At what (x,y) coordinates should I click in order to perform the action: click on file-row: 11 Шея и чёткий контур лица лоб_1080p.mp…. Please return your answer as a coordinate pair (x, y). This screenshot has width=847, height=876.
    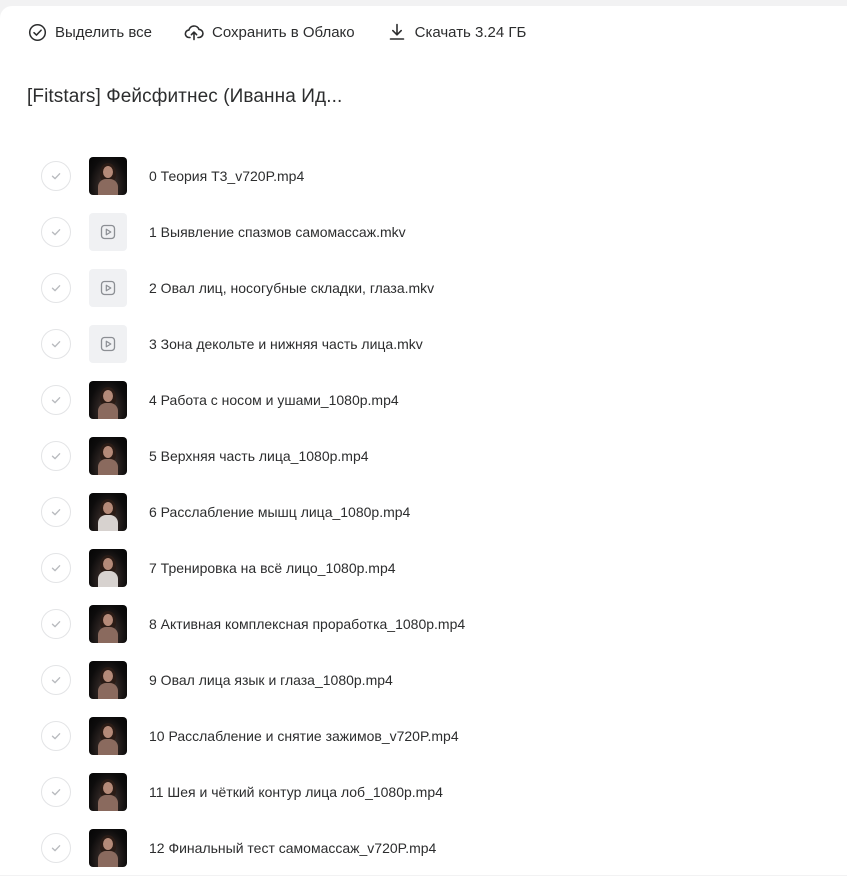
    Looking at the image, I should click on (430, 792).